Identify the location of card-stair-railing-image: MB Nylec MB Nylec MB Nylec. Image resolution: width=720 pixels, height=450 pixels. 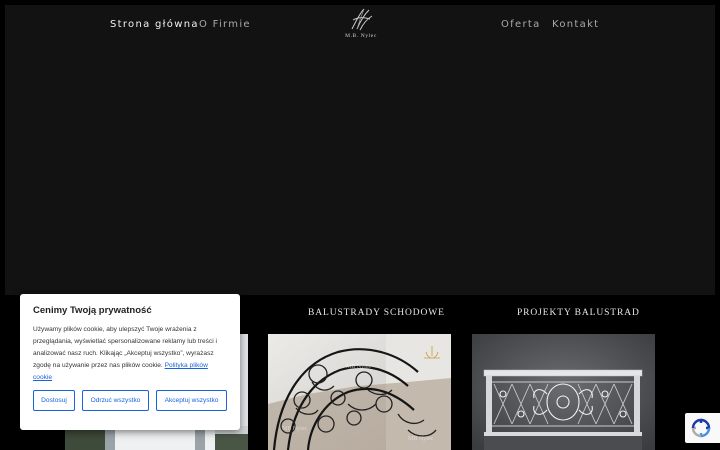
(359, 392).